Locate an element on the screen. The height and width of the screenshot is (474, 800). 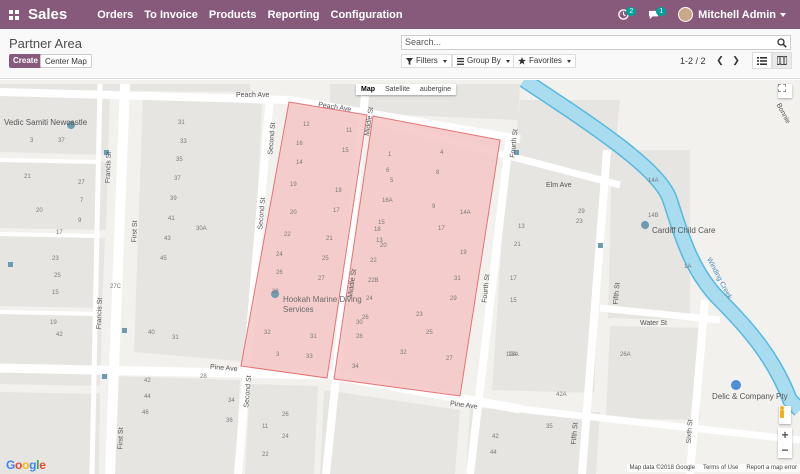
zoom-in-button: + is located at coordinates (785, 435).